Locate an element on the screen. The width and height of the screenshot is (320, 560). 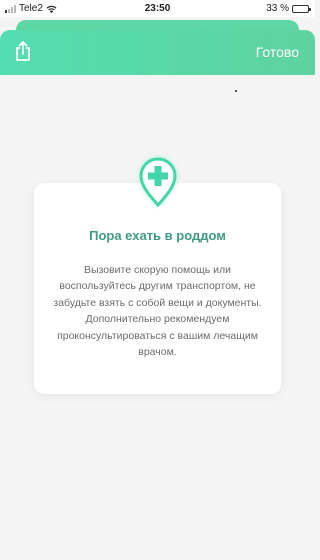
card-title: Пора ехать в роддом is located at coordinates (157, 235).